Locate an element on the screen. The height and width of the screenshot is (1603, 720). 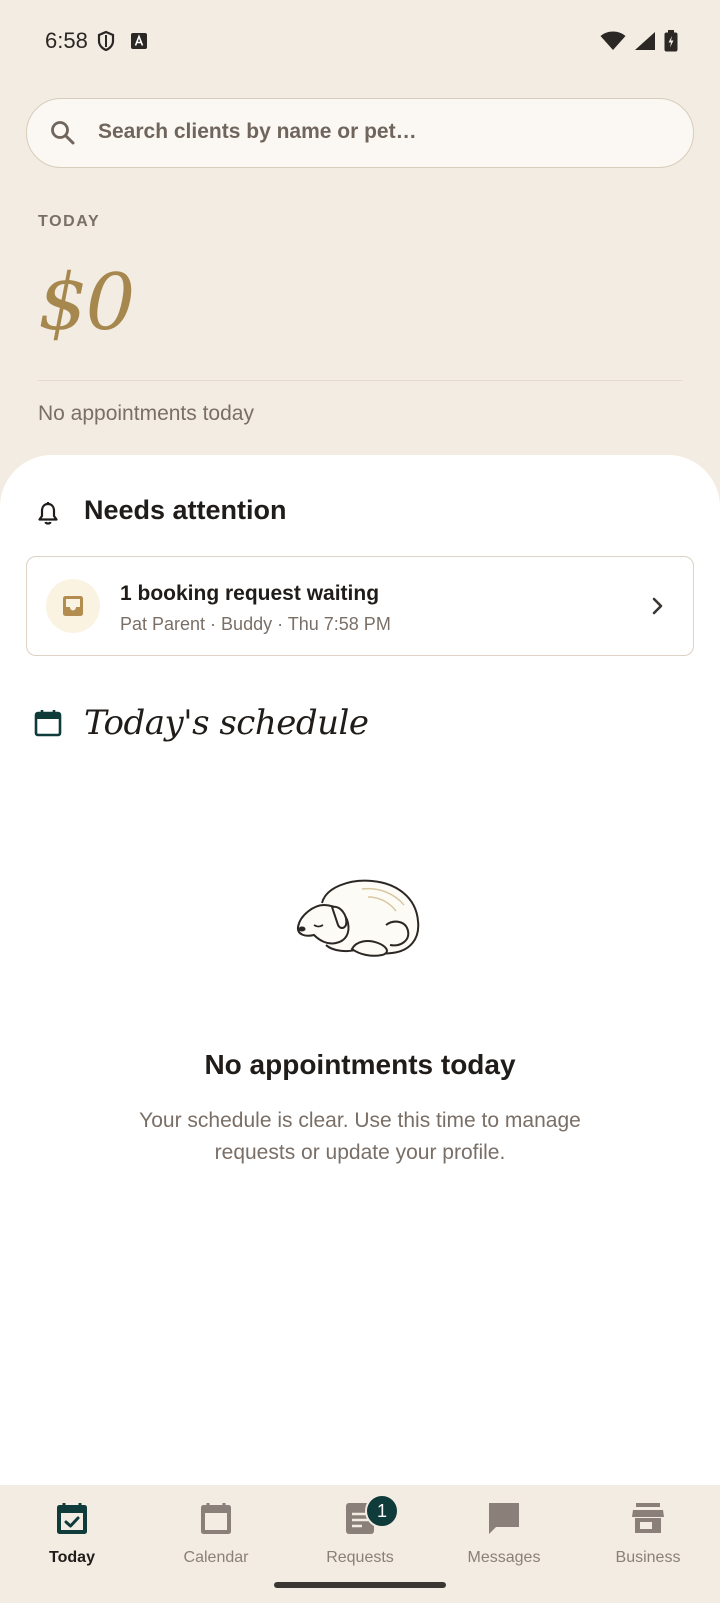
nav-item-today: Today is located at coordinates (72, 1530).